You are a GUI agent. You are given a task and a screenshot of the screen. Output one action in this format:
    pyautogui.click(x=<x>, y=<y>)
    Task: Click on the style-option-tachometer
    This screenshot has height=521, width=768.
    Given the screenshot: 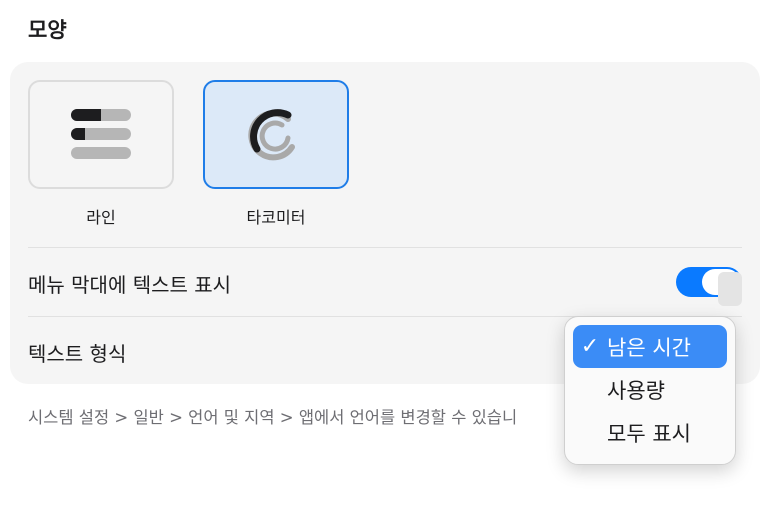 What is the action you would take?
    pyautogui.click(x=276, y=134)
    